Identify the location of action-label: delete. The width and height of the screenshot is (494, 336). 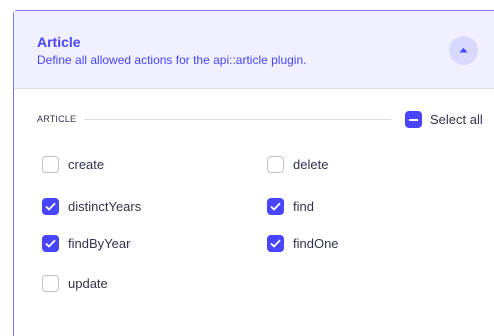
(311, 164).